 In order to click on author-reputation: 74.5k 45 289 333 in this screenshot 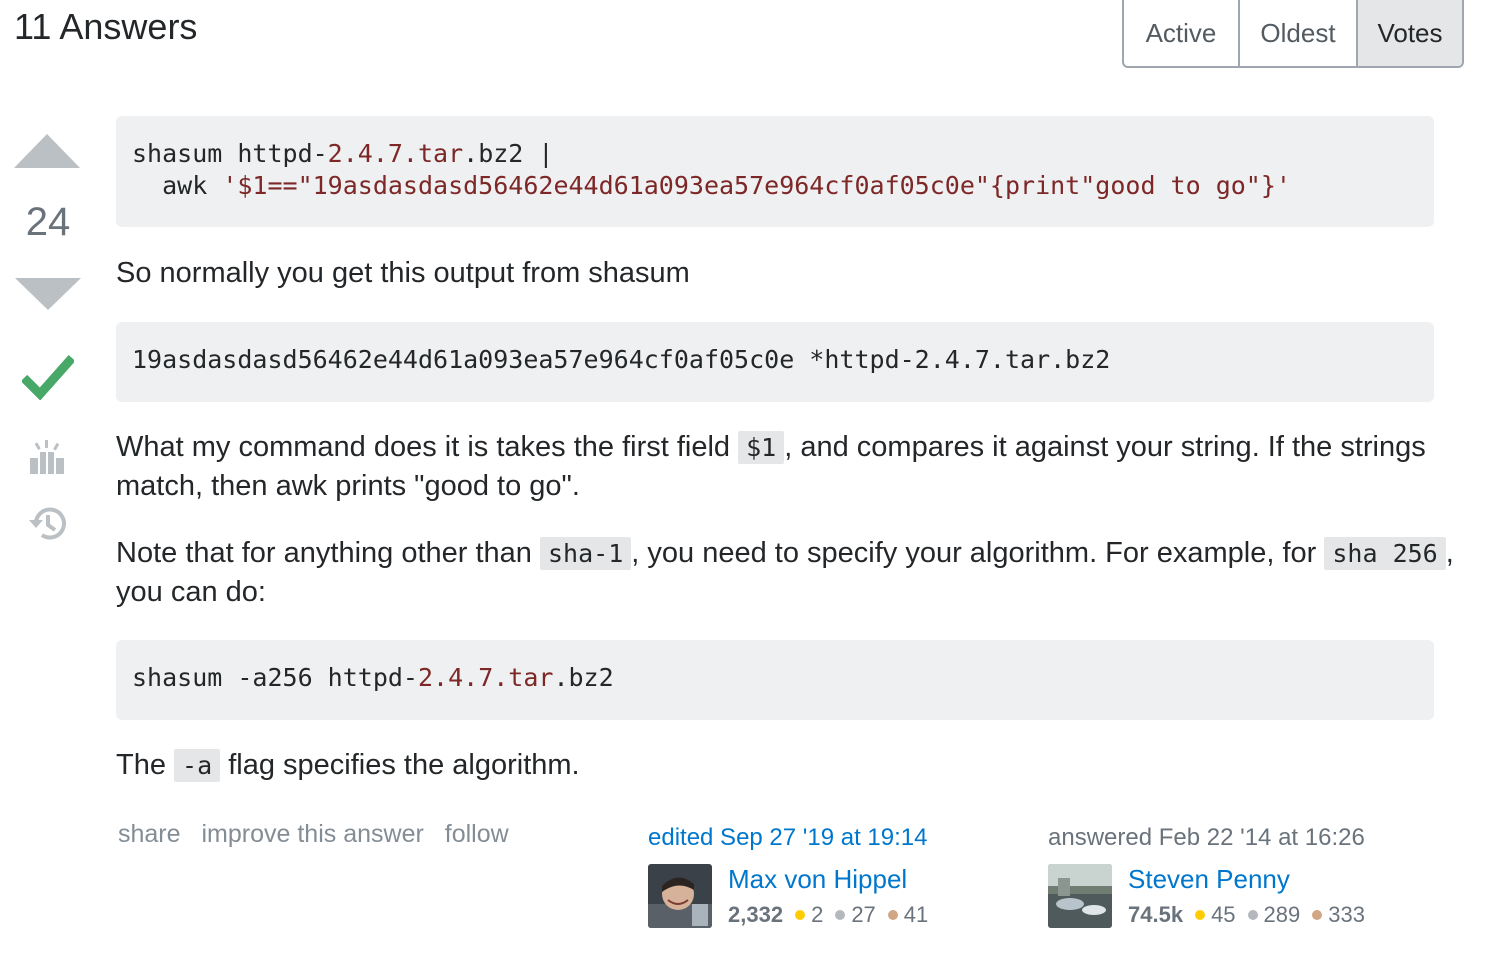, I will do `click(1252, 915)`.